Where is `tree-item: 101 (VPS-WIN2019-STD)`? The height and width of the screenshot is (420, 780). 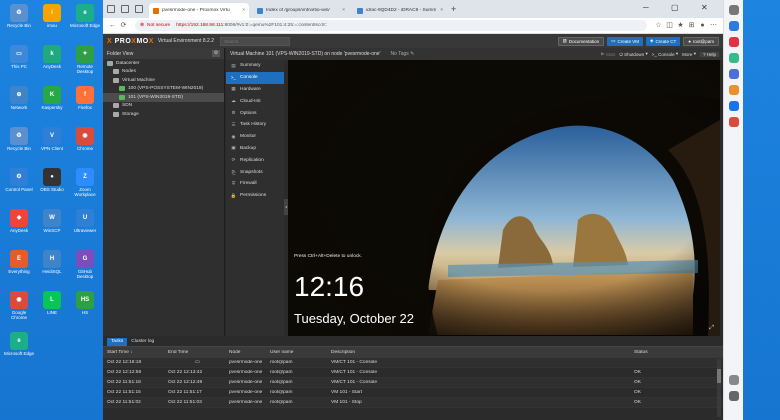 tree-item: 101 (VPS-WIN2019-STD) is located at coordinates (163, 97).